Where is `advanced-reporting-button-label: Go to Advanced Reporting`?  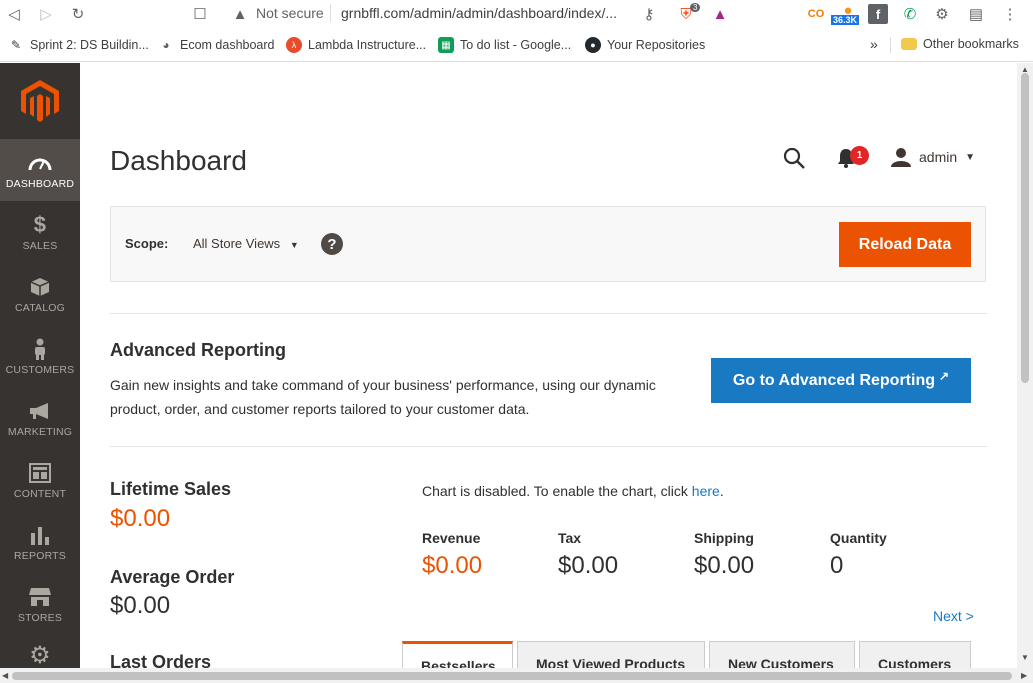
advanced-reporting-button-label: Go to Advanced Reporting is located at coordinates (833, 380).